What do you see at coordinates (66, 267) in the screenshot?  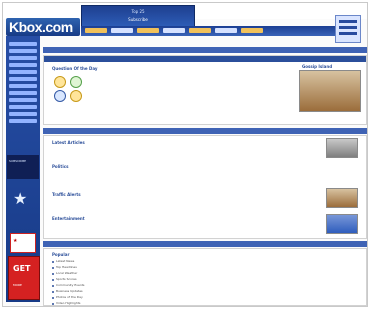 I see `list-item: Top Headlines` at bounding box center [66, 267].